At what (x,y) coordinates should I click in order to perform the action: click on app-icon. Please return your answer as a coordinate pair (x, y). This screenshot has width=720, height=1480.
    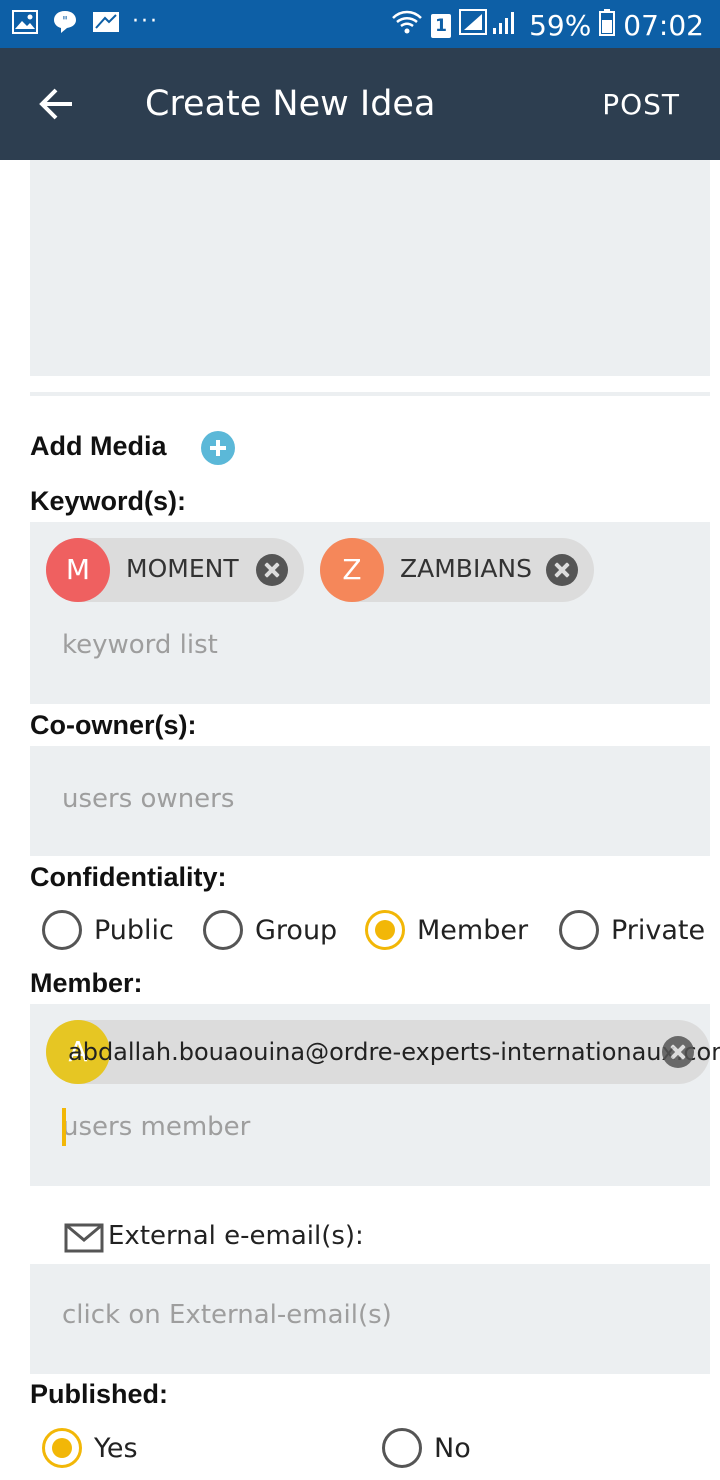
    Looking at the image, I should click on (105, 22).